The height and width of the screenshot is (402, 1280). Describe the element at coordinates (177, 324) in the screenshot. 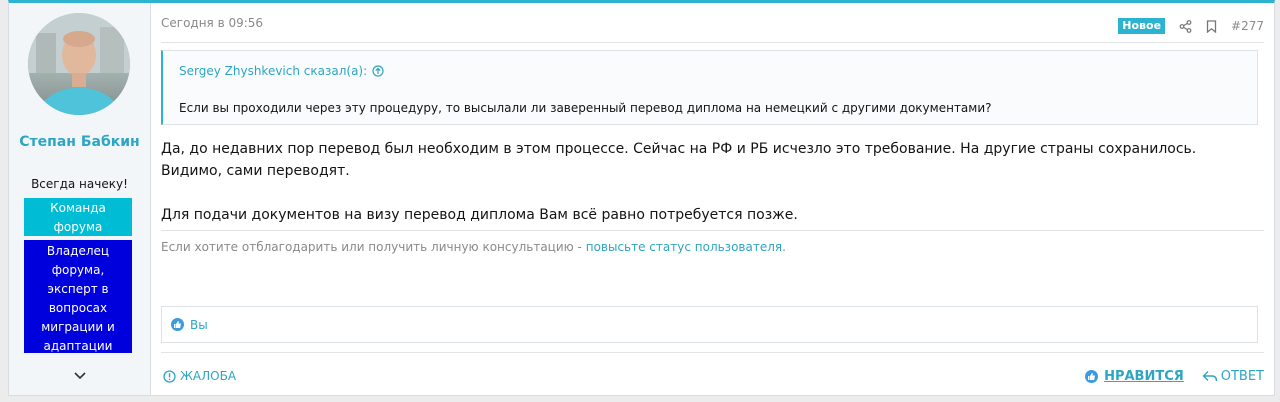

I see `like-reaction-icon` at that location.